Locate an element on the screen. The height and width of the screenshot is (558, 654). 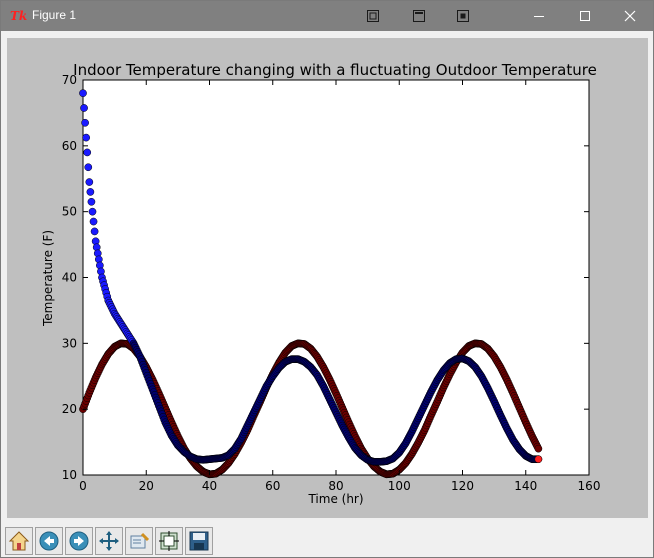
save-icon is located at coordinates (199, 541).